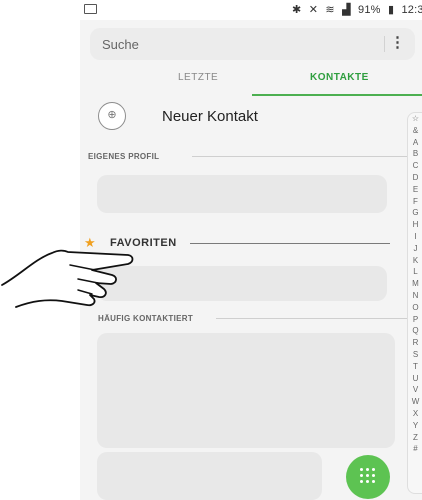  What do you see at coordinates (355, 9) in the screenshot?
I see `status-right: ✱ ✕ ≋ ▟ 91% ▮ 12:38` at bounding box center [355, 9].